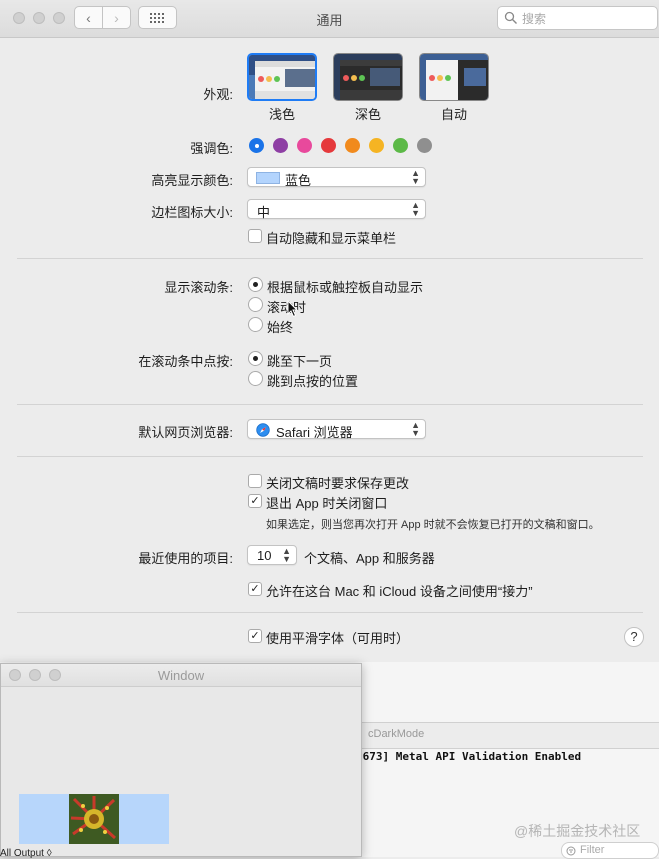 The image size is (659, 859). Describe the element at coordinates (300, 361) in the screenshot. I see `jump-next-page-label: 跳至下一页` at that location.